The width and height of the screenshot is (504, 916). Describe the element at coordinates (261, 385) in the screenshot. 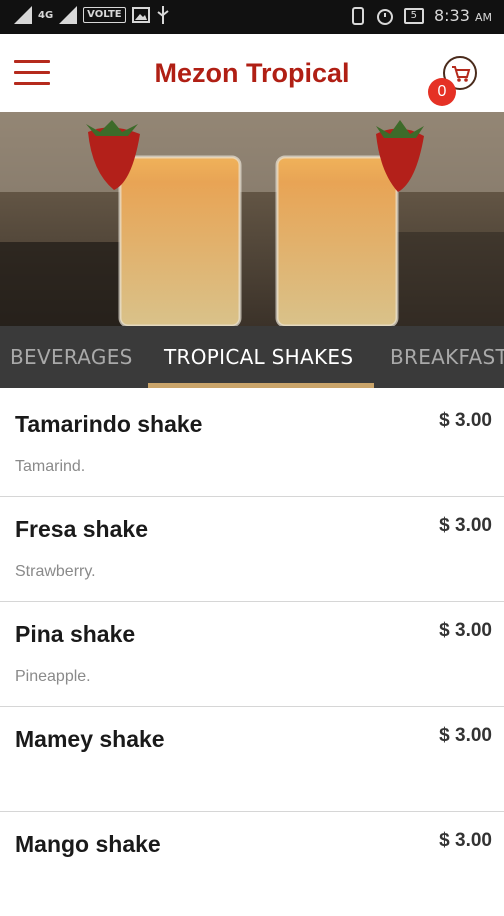

I see `active-tab-indicator` at that location.